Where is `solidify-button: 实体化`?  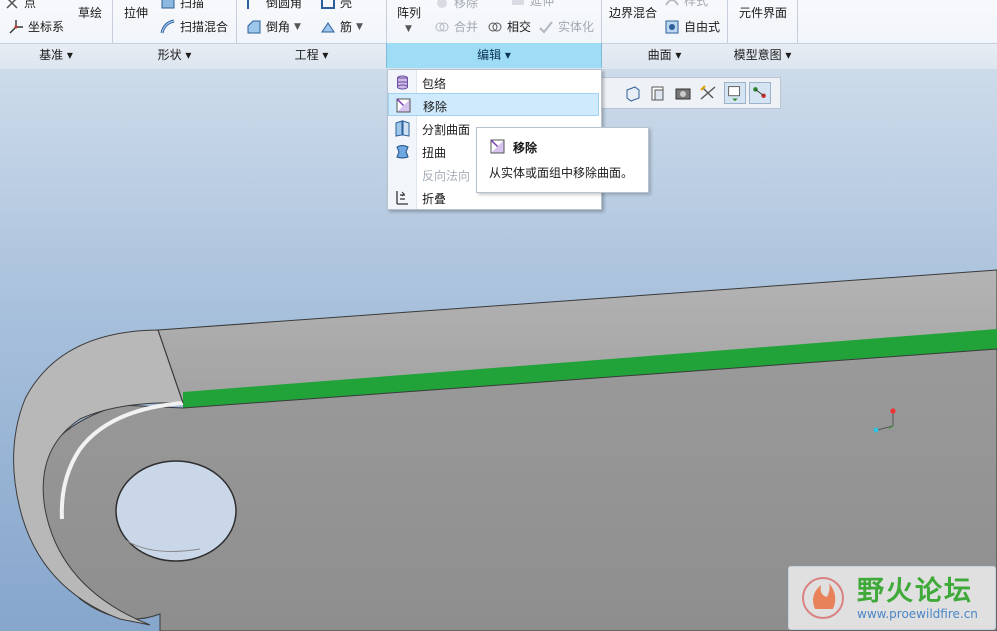 solidify-button: 实体化 is located at coordinates (566, 26).